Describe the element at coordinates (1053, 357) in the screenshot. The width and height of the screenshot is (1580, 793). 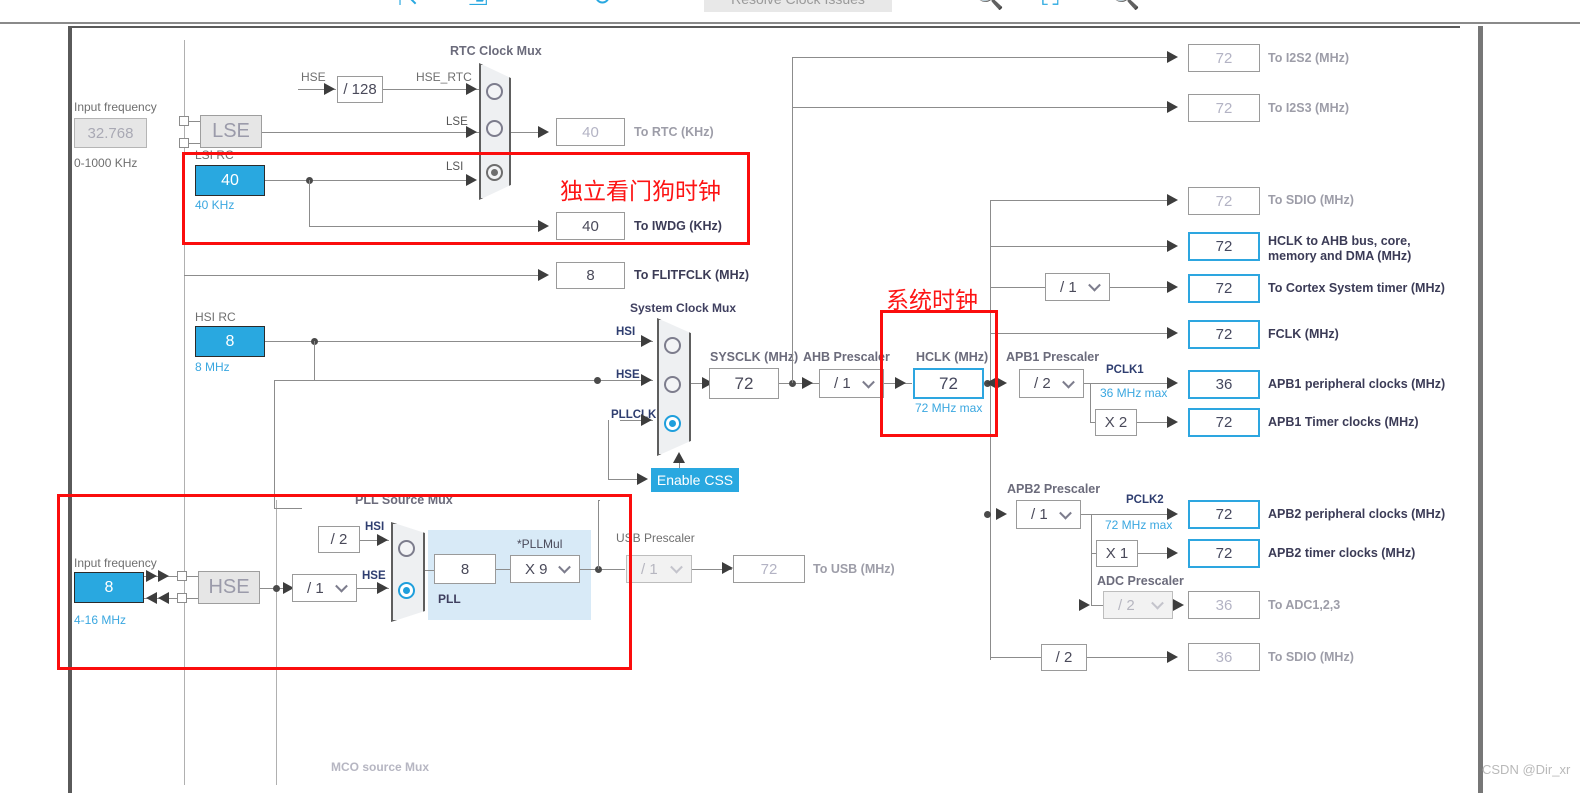
I see `apb1-prescaler-label: APB1 Prescaler` at that location.